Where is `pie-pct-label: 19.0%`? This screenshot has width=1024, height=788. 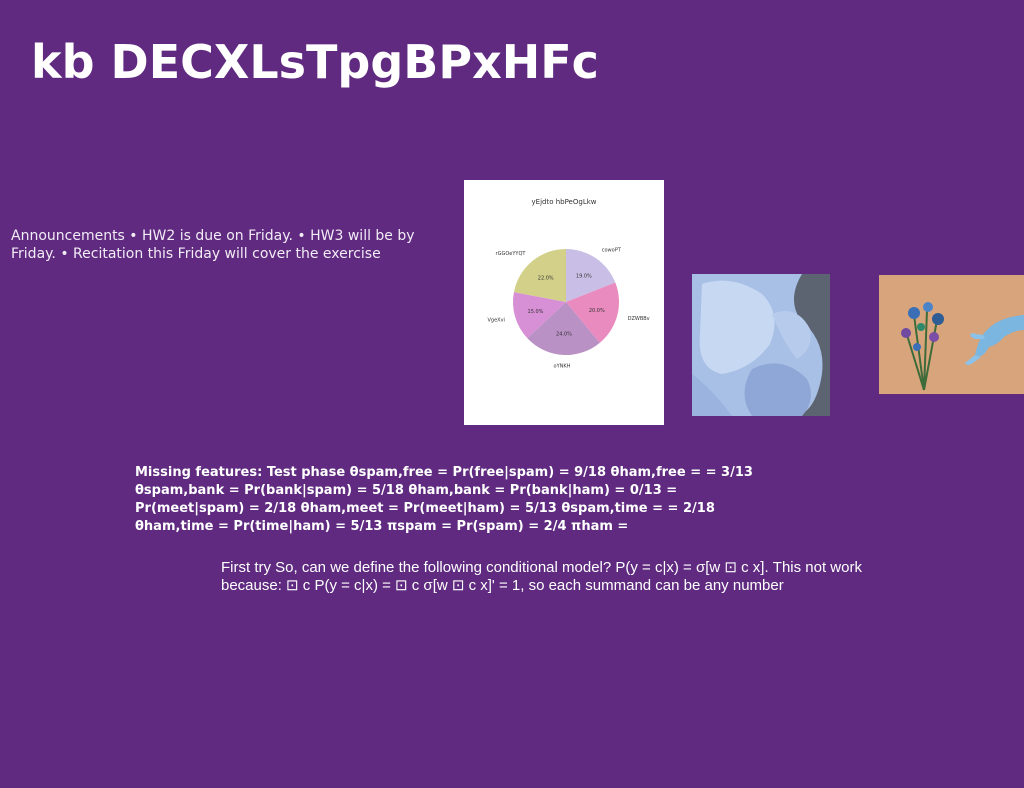 pie-pct-label: 19.0% is located at coordinates (584, 277).